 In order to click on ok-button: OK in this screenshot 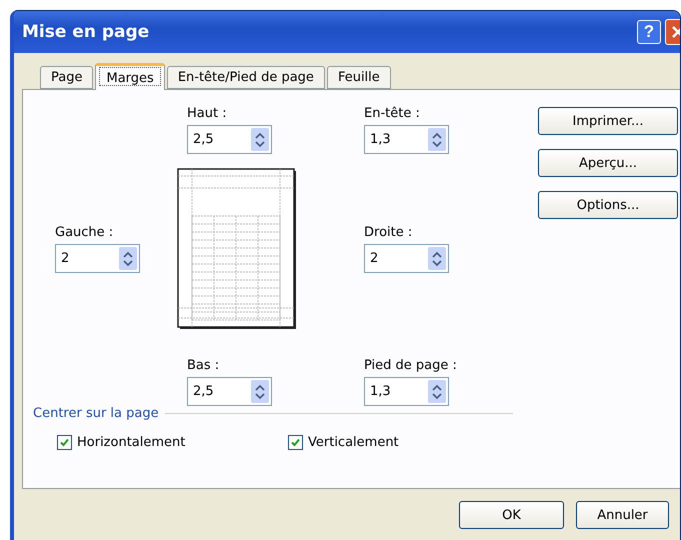, I will do `click(511, 515)`.